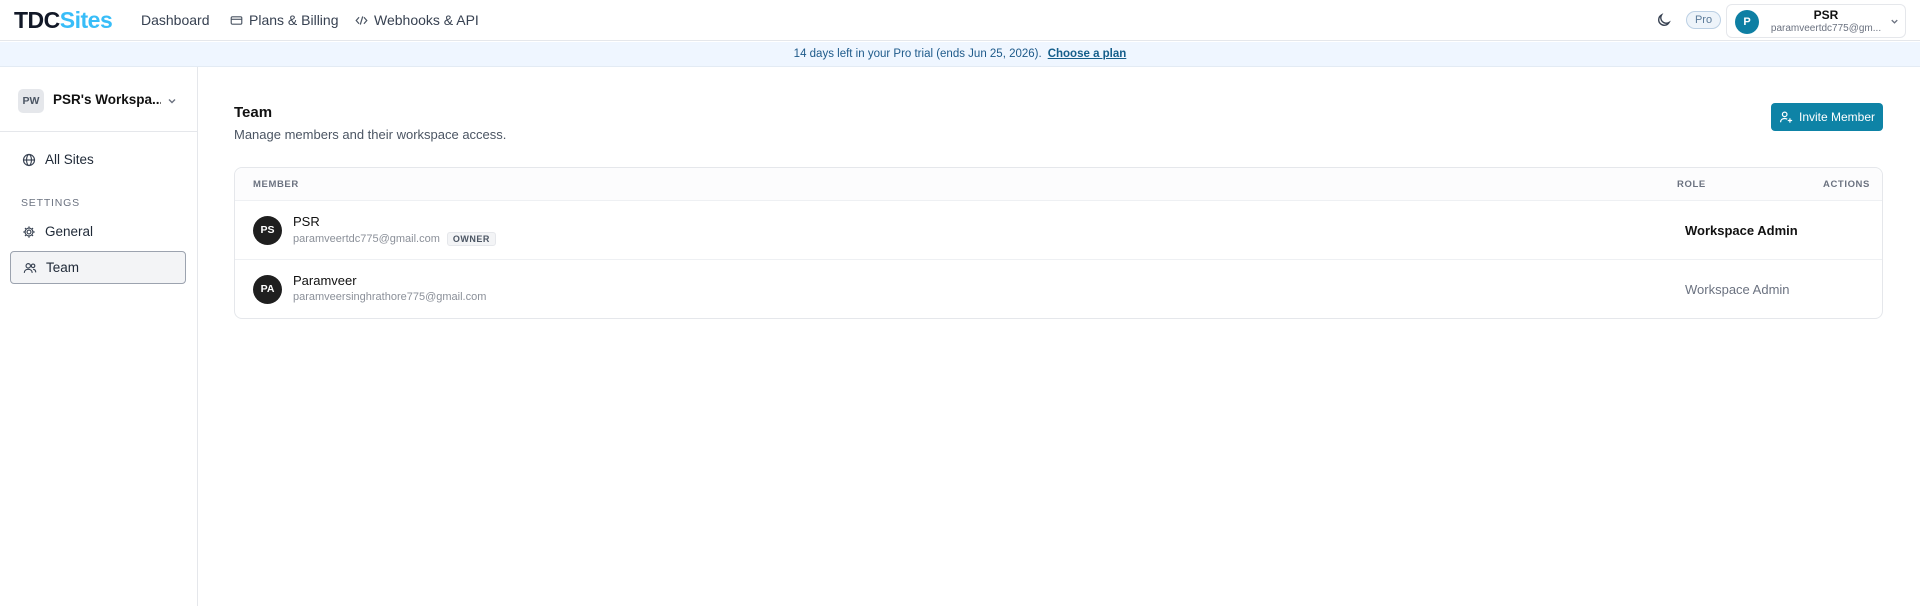 The width and height of the screenshot is (1920, 606). What do you see at coordinates (1087, 54) in the screenshot?
I see `choose-plan-link: Choose a plan` at bounding box center [1087, 54].